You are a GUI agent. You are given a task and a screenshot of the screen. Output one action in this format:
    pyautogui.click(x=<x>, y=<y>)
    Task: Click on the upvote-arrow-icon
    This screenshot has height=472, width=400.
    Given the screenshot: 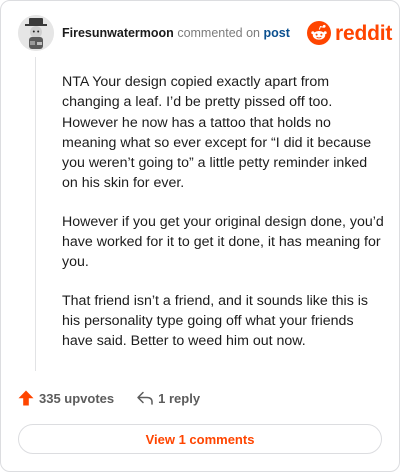 What is the action you would take?
    pyautogui.click(x=26, y=398)
    